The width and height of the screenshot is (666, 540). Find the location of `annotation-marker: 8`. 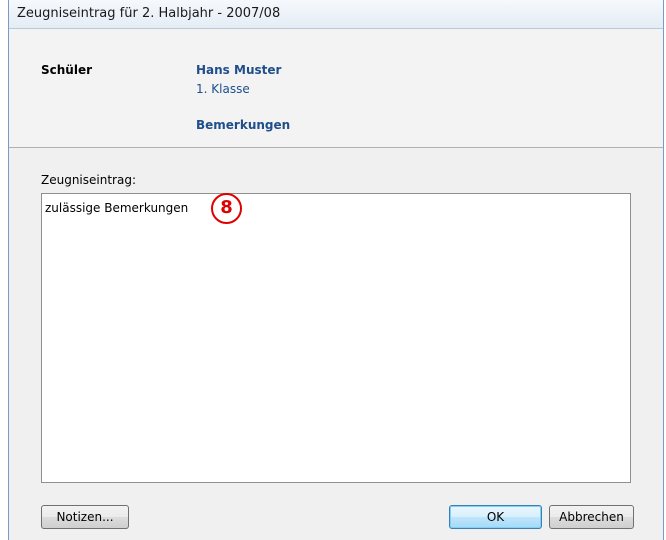

annotation-marker: 8 is located at coordinates (226, 208).